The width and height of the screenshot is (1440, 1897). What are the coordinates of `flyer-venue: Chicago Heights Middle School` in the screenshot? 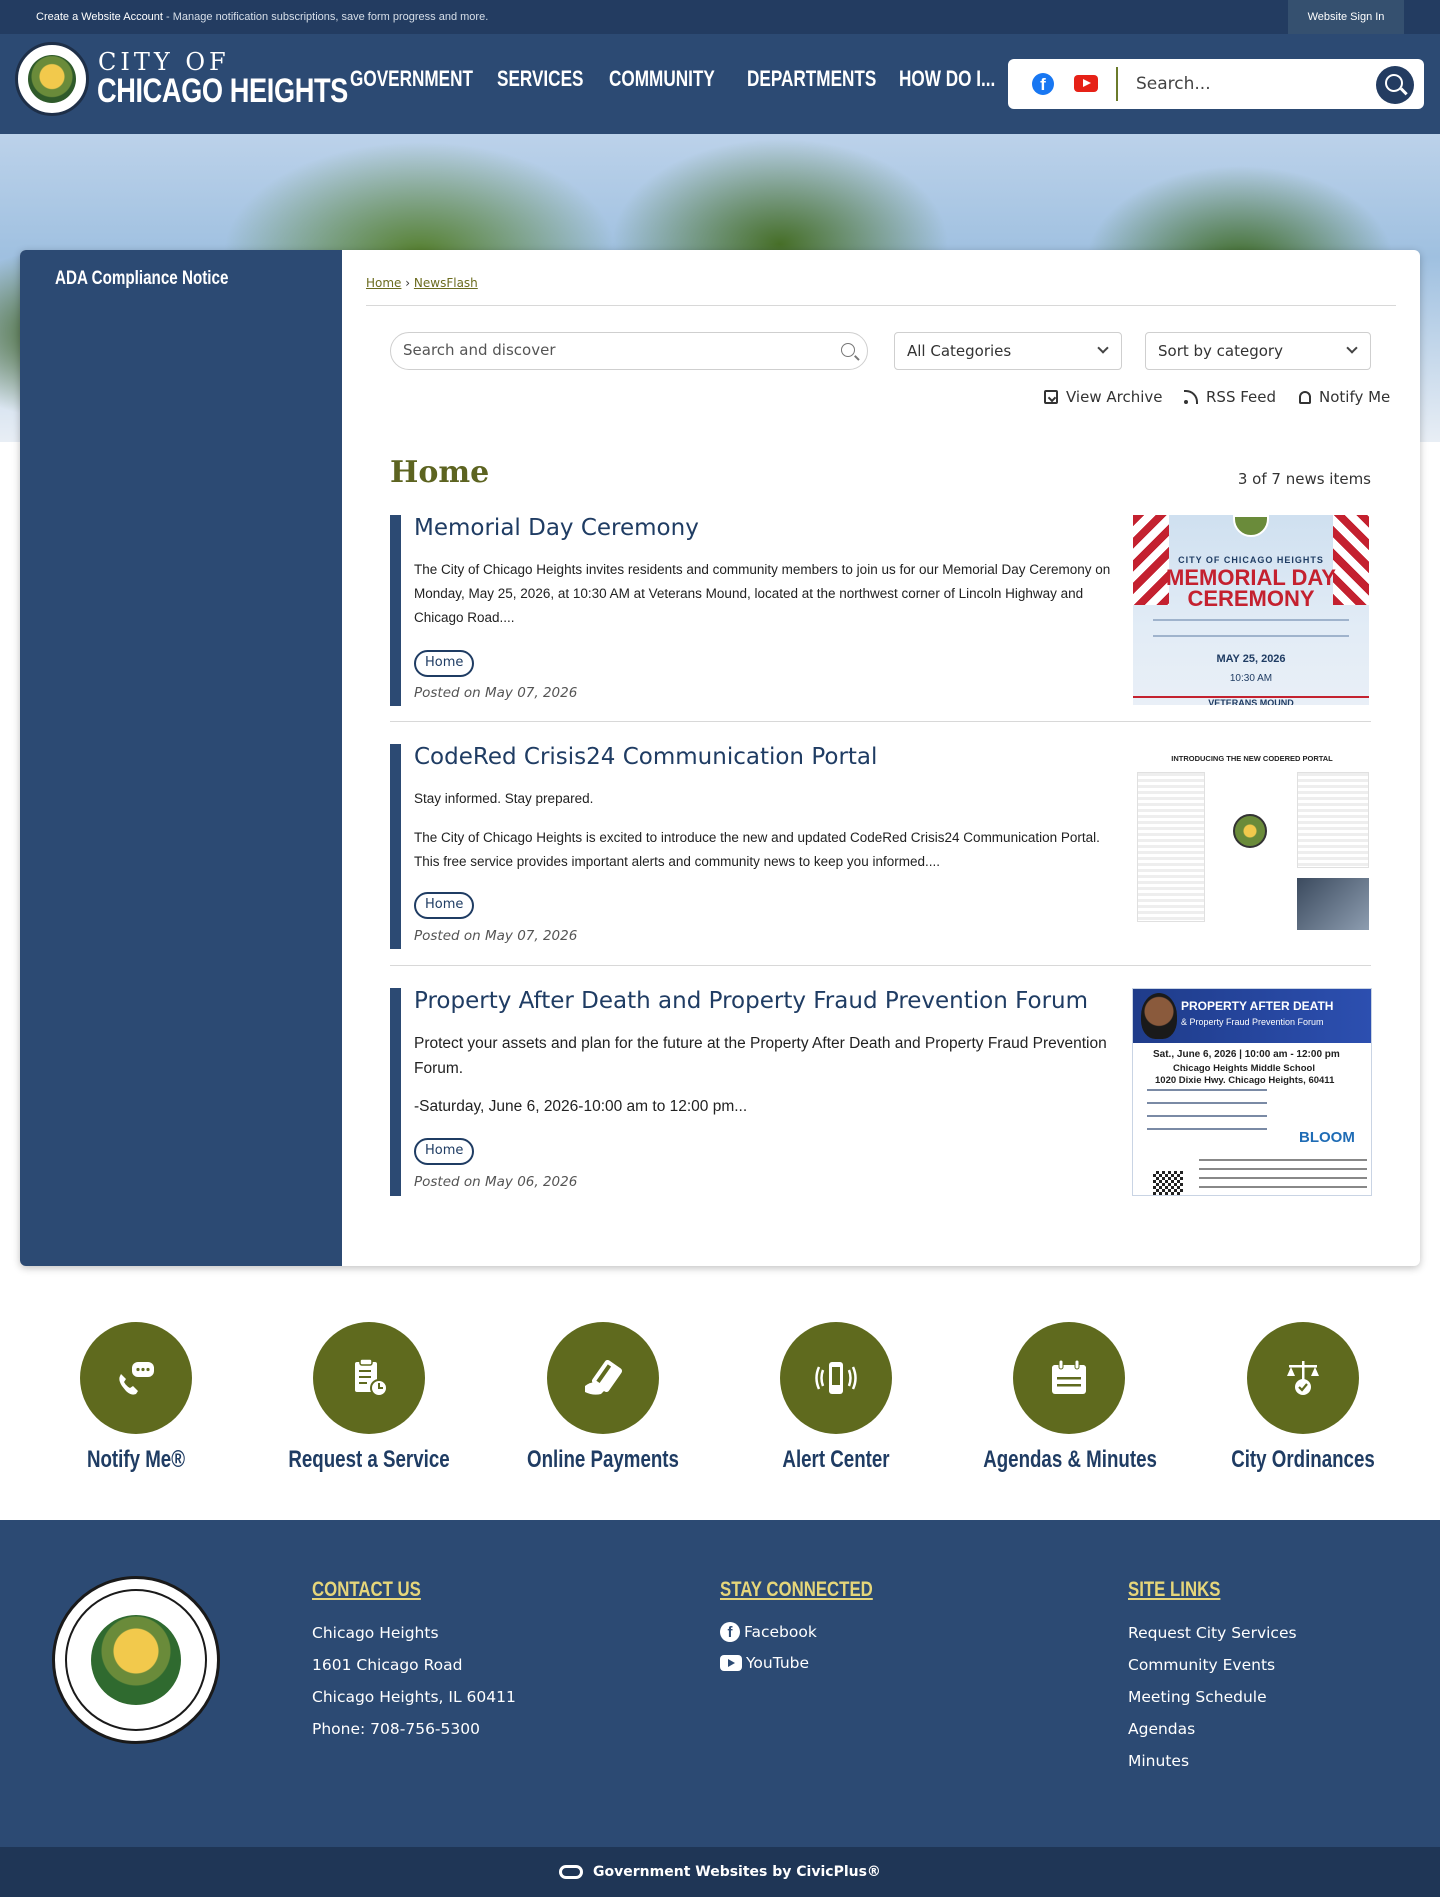 It's located at (1244, 1068).